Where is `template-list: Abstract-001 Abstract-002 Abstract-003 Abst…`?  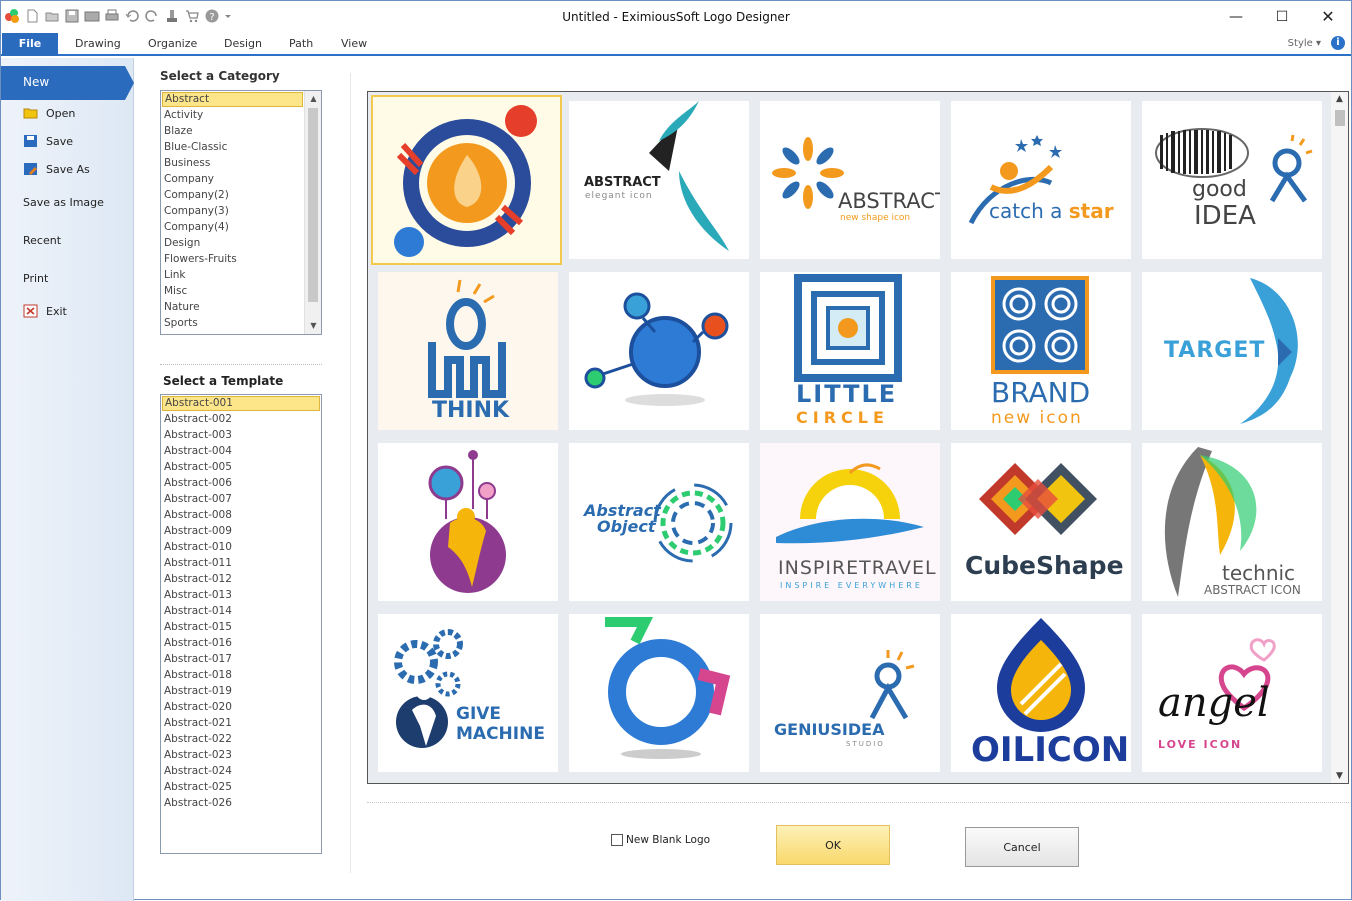 template-list: Abstract-001 Abstract-002 Abstract-003 Abst… is located at coordinates (241, 624).